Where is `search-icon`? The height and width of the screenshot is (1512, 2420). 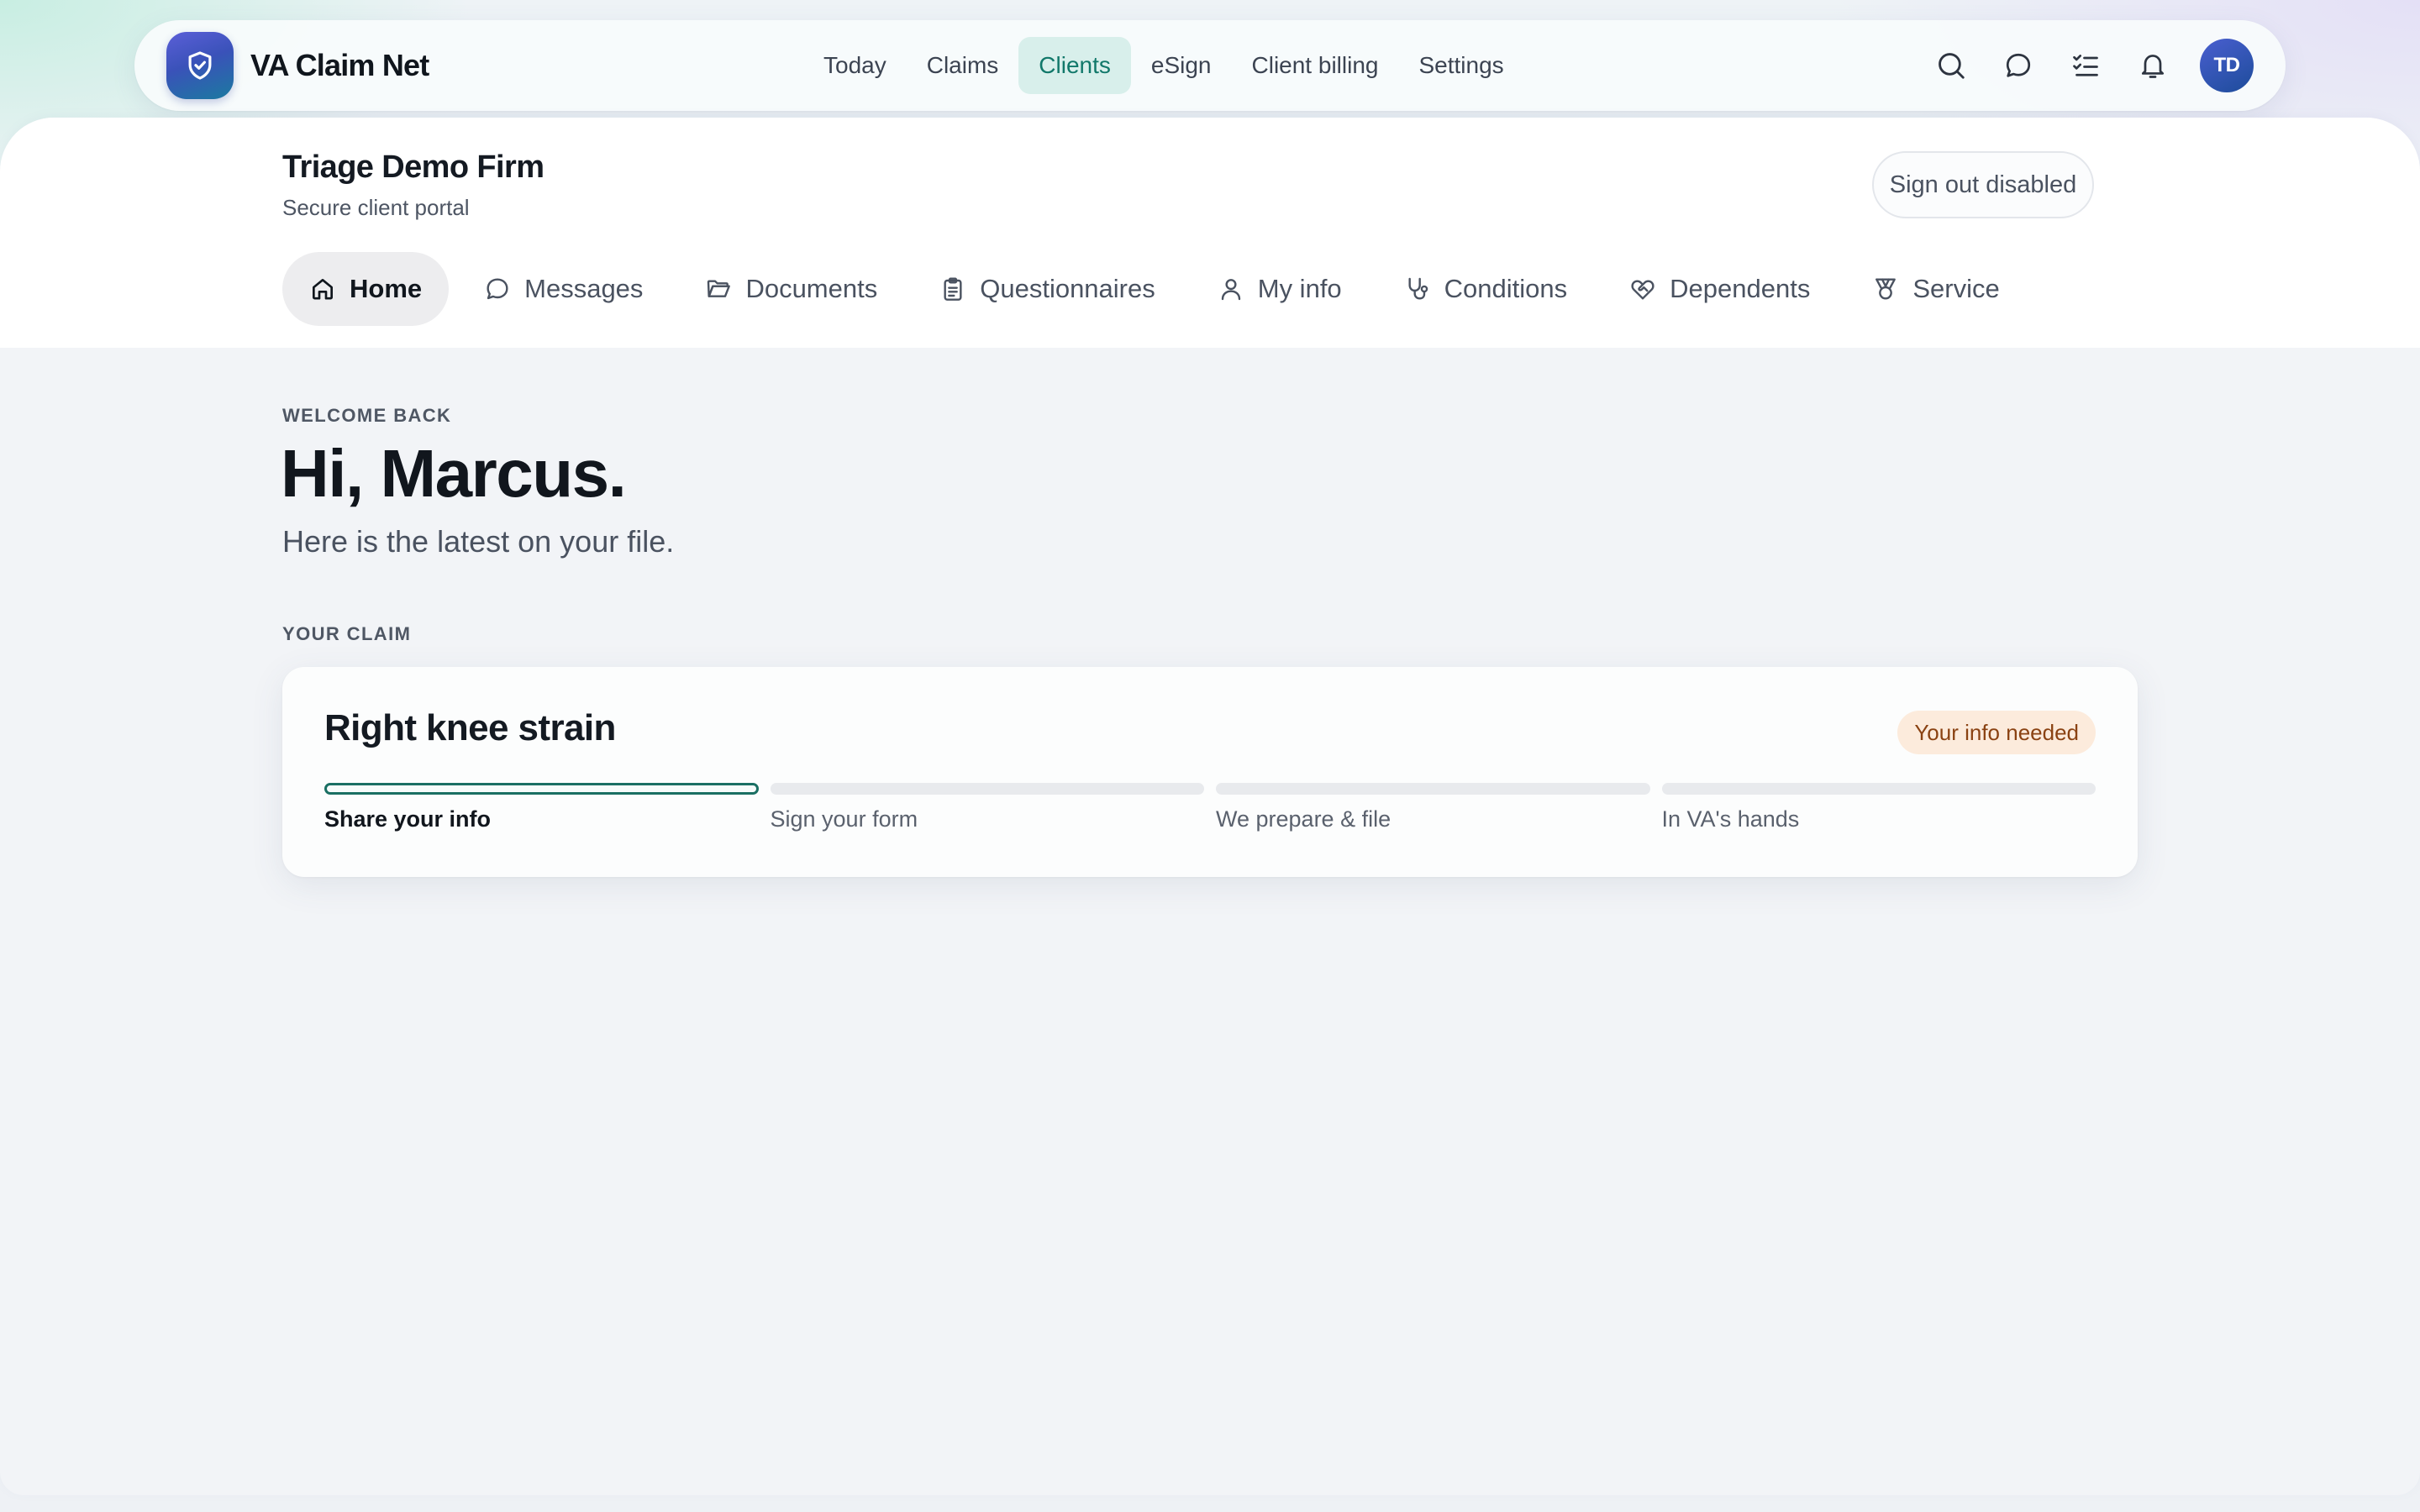 search-icon is located at coordinates (1951, 65).